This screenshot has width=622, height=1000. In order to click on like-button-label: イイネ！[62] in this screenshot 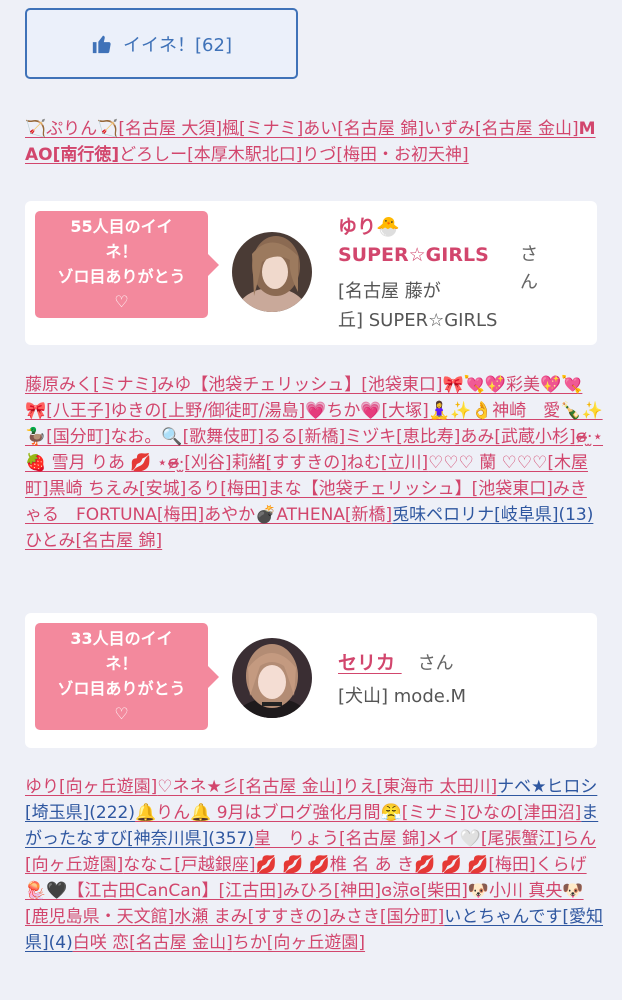, I will do `click(177, 45)`.